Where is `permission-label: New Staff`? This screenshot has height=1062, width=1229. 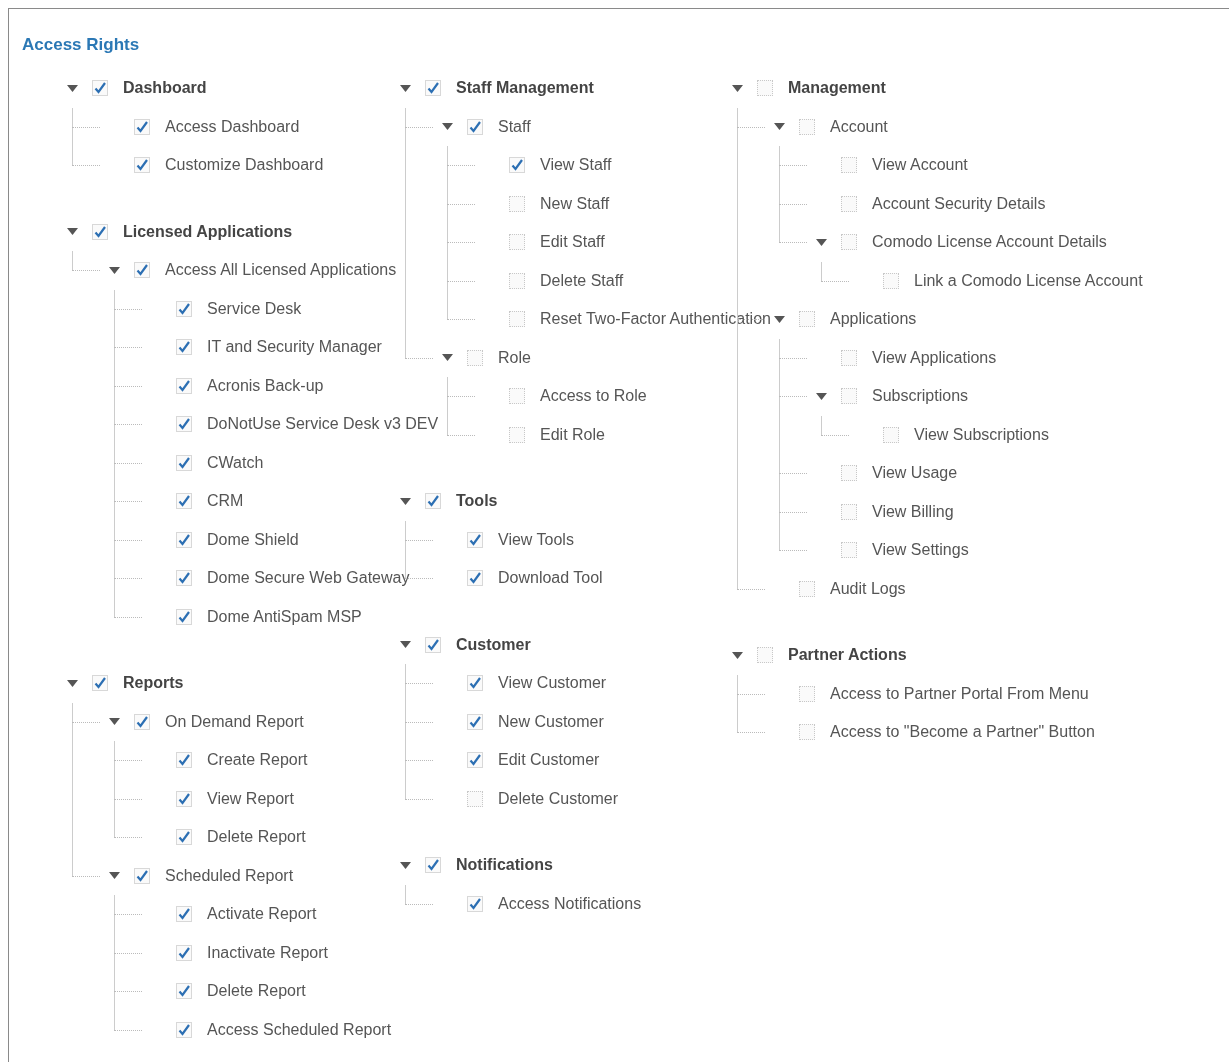
permission-label: New Staff is located at coordinates (575, 203).